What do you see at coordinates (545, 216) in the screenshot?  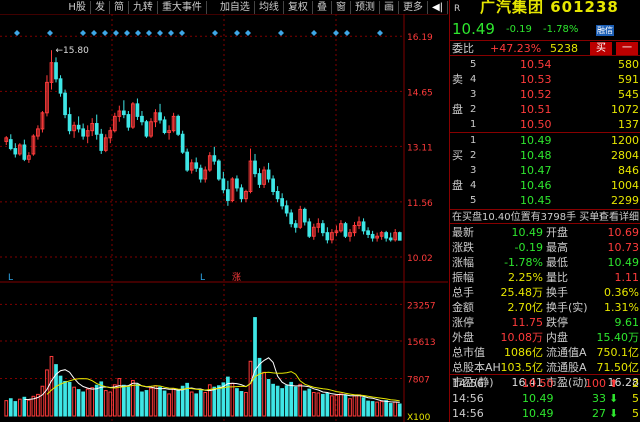 I see `big-order-notice: 在买盘10.40位置有3798手 买单! 查看详细` at bounding box center [545, 216].